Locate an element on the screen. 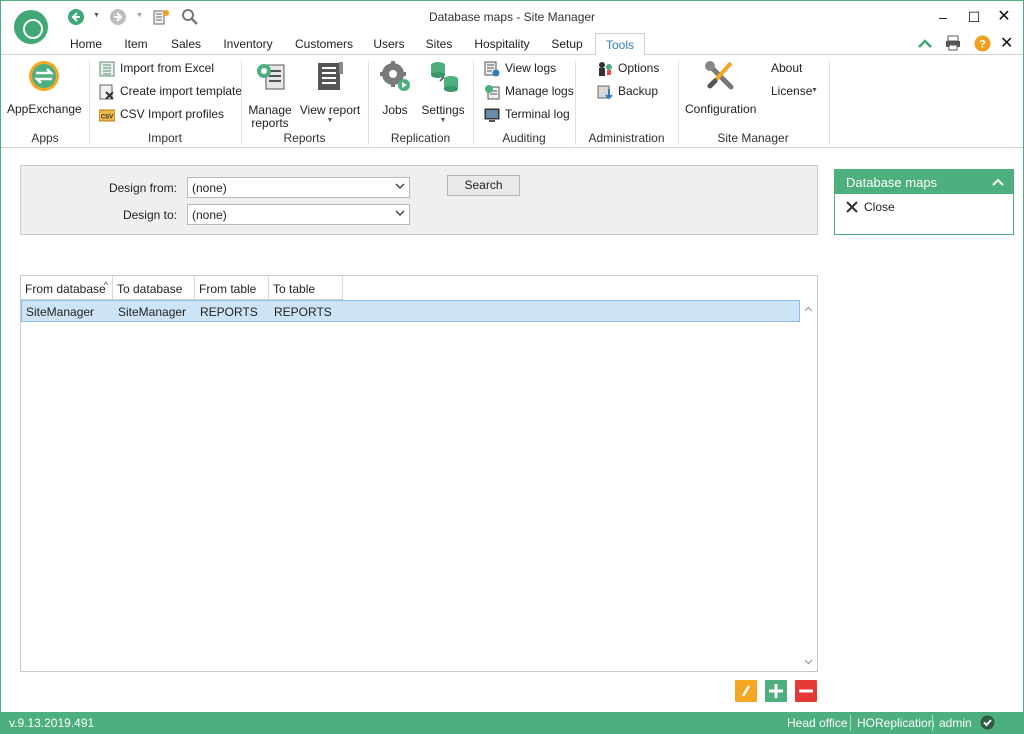 The image size is (1024, 734). vertical-scrollbar is located at coordinates (808, 485).